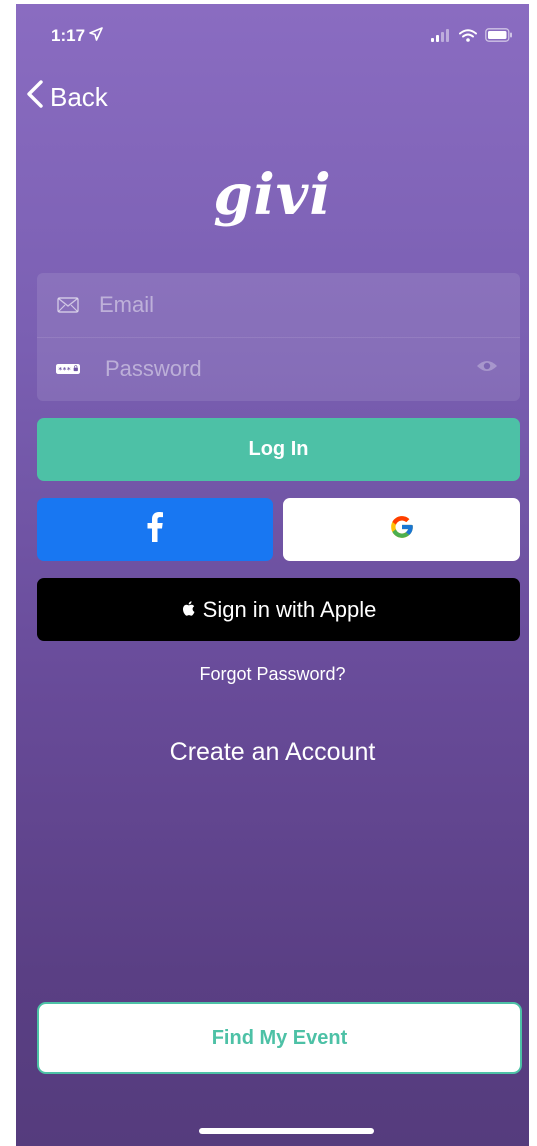 Image resolution: width=537 pixels, height=1146 pixels. I want to click on forgot-password-link: Forgot Password?, so click(272, 674).